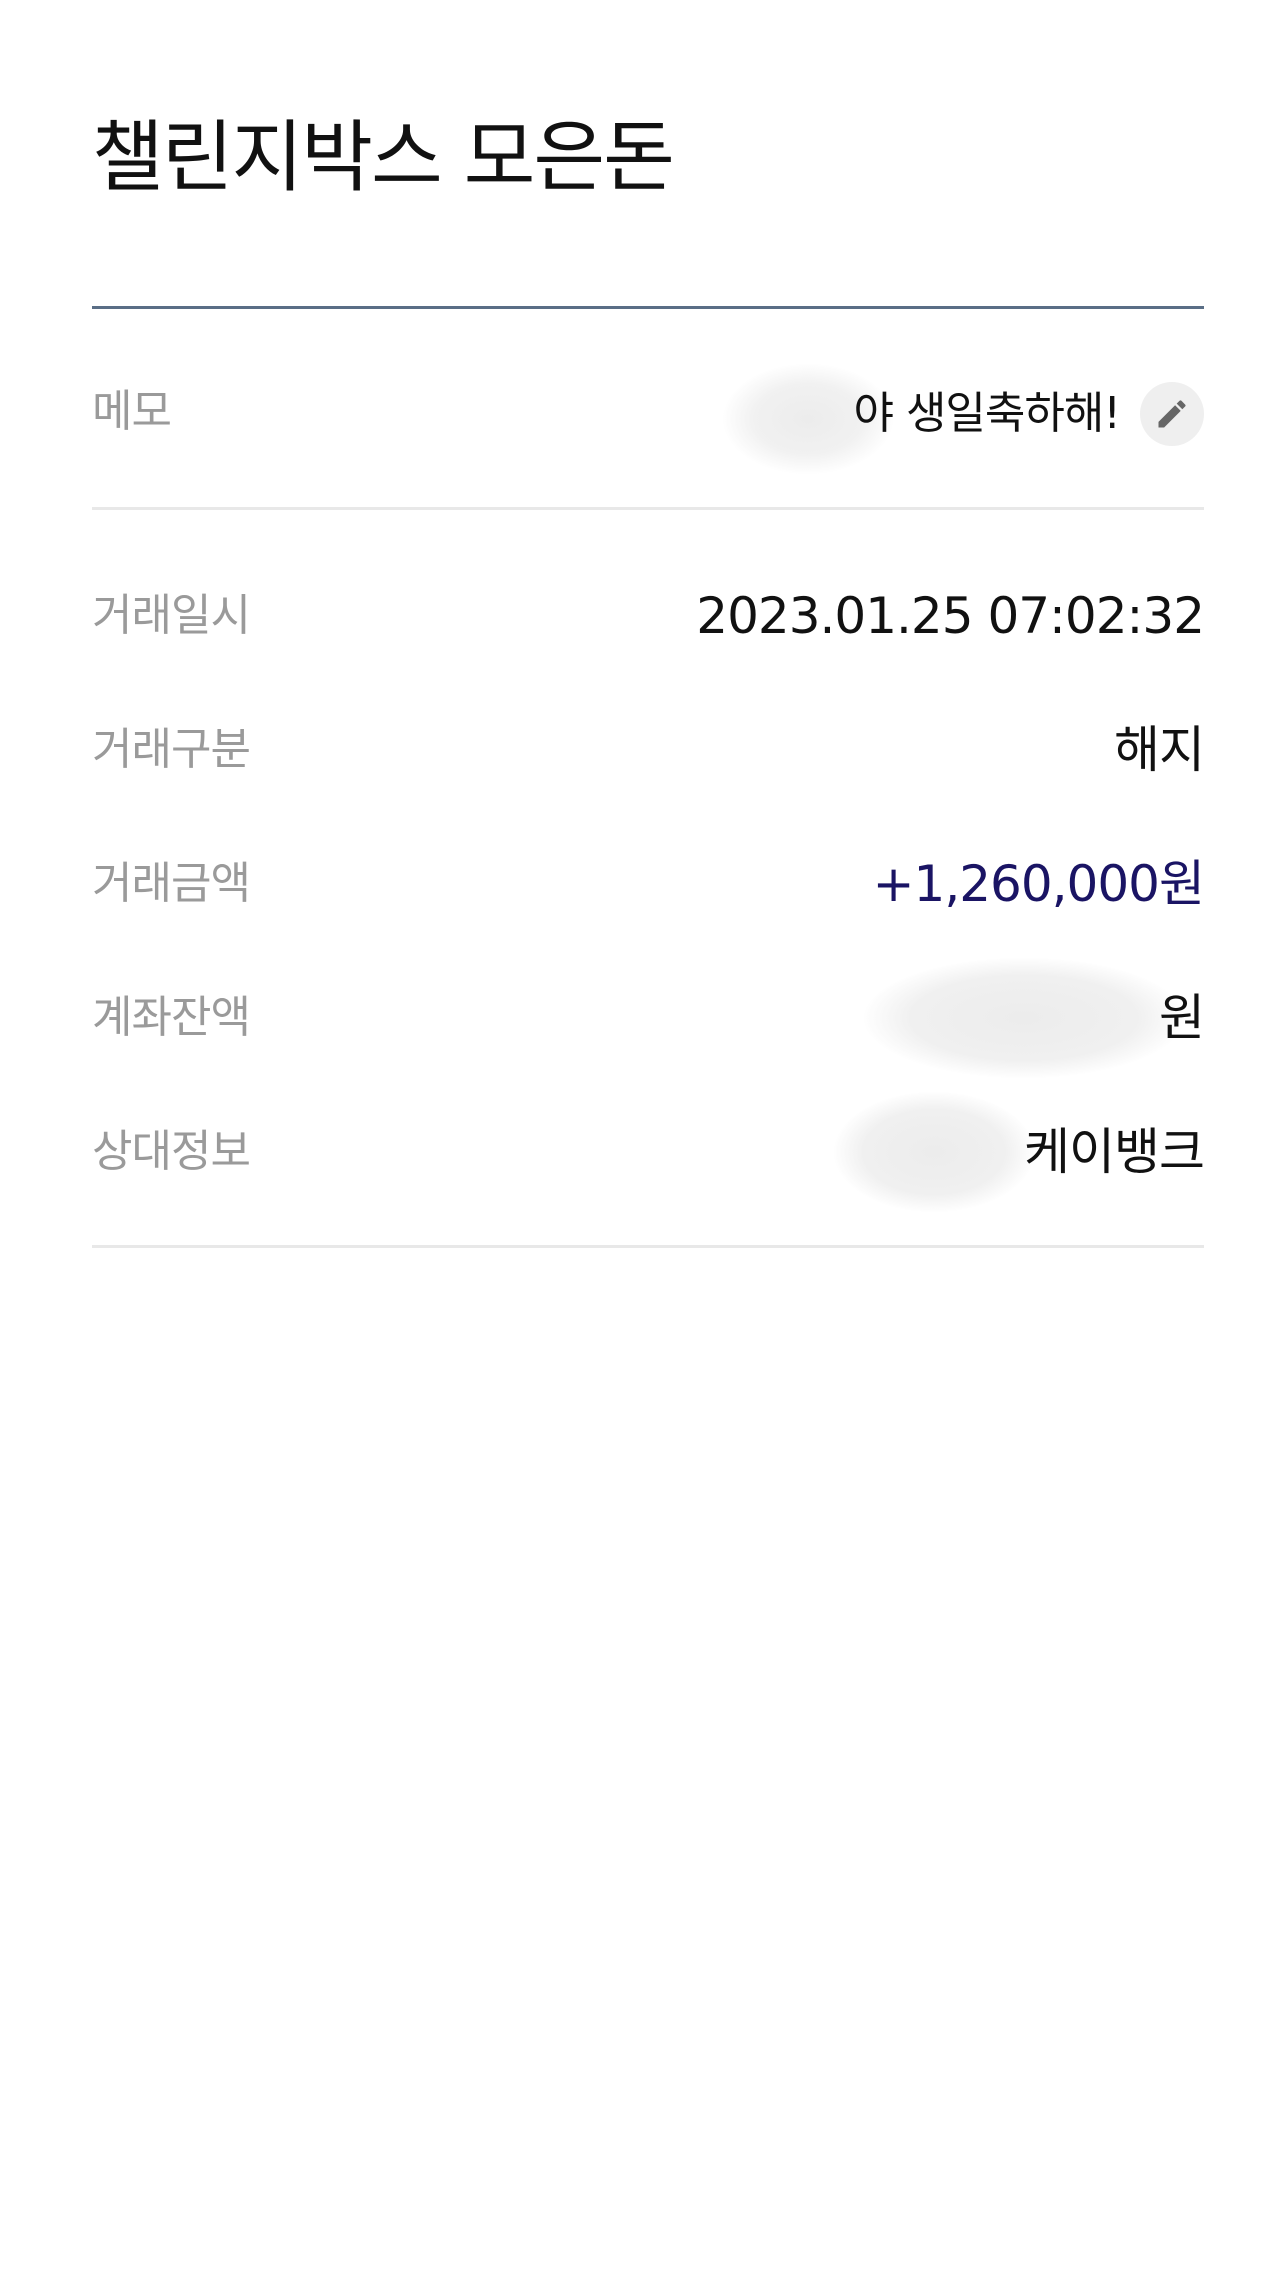  What do you see at coordinates (648, 1246) in the screenshot?
I see `details-divider` at bounding box center [648, 1246].